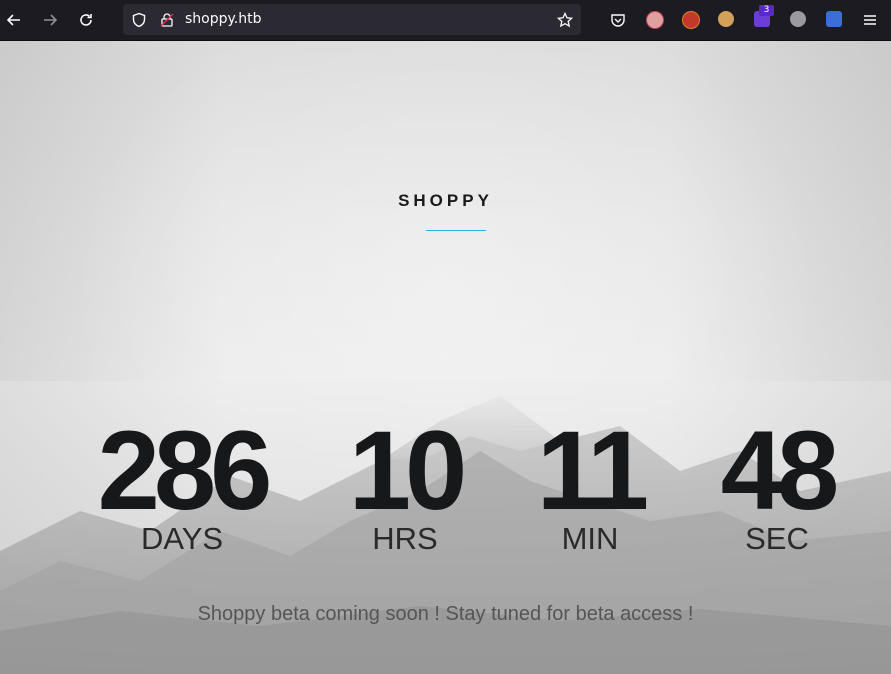 Image resolution: width=891 pixels, height=674 pixels. Describe the element at coordinates (185, 470) in the screenshot. I see `countdown-days-value: 286` at that location.